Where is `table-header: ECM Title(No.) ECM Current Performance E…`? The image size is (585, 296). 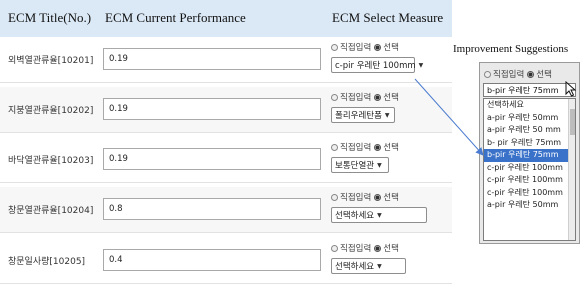 table-header: ECM Title(No.) ECM Current Performance E… is located at coordinates (226, 18).